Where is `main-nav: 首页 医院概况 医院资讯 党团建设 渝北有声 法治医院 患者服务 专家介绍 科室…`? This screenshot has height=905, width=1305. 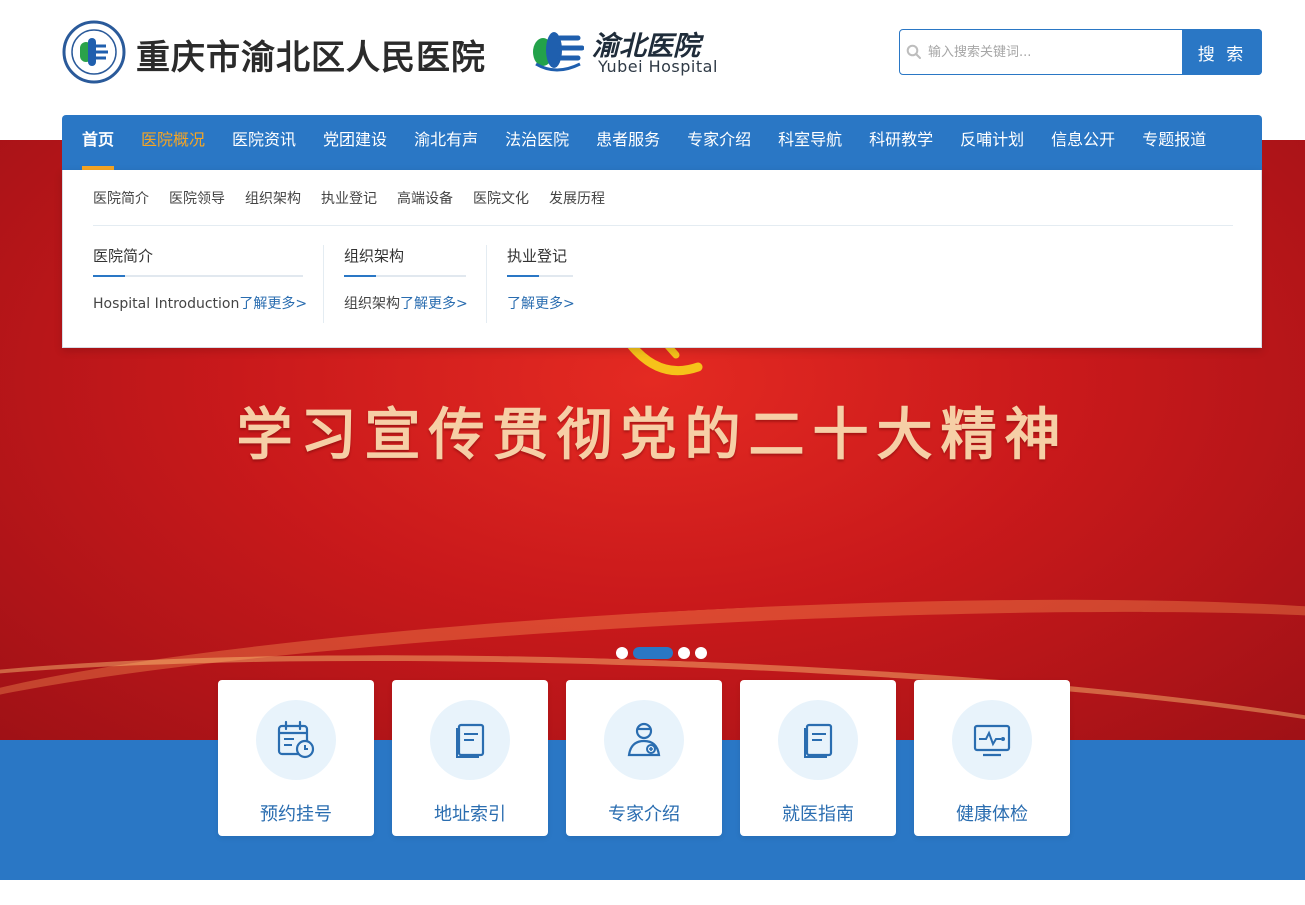 main-nav: 首页 医院概况 医院资讯 党团建设 渝北有声 法治医院 患者服务 专家介绍 科室… is located at coordinates (662, 142).